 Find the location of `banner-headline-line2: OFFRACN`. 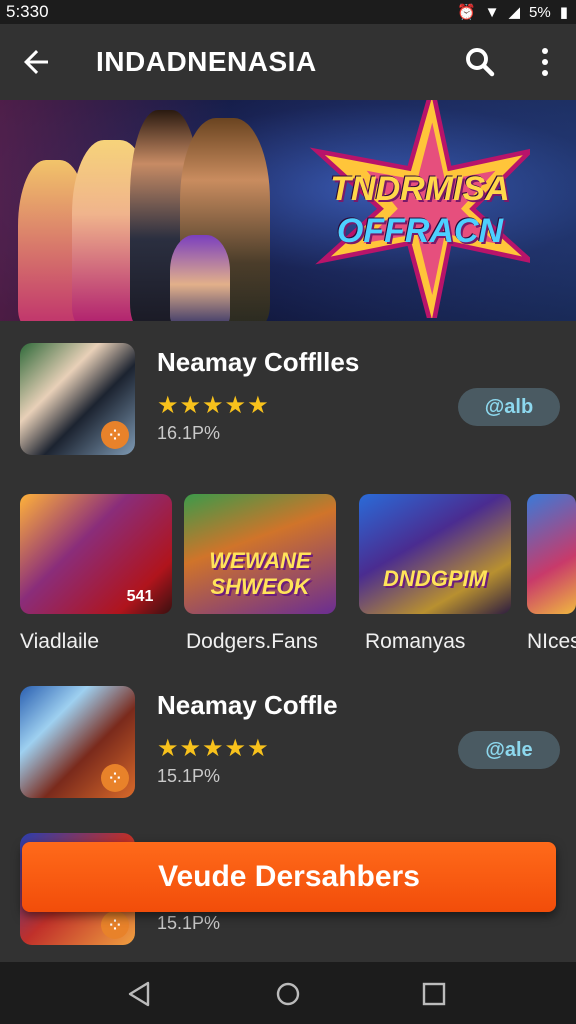

banner-headline-line2: OFFRACN is located at coordinates (420, 231).